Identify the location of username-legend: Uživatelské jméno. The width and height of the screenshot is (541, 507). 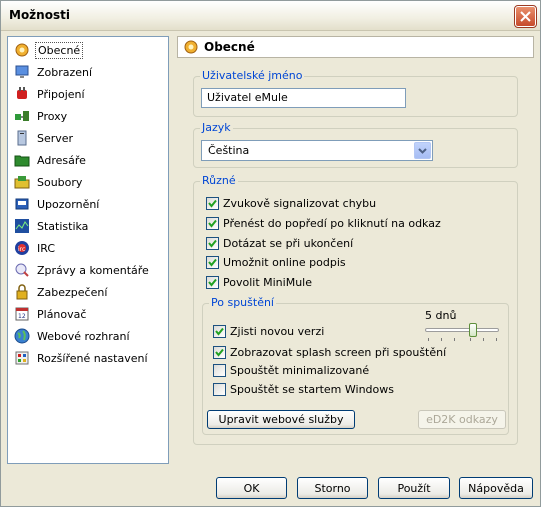
(252, 75).